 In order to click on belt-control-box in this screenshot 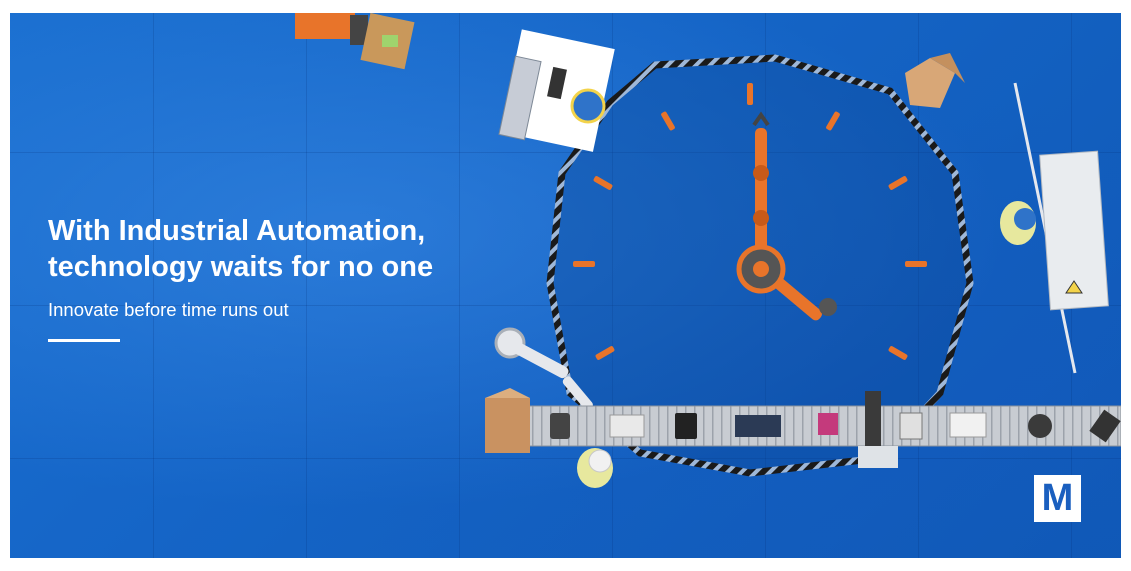, I will do `click(878, 457)`.